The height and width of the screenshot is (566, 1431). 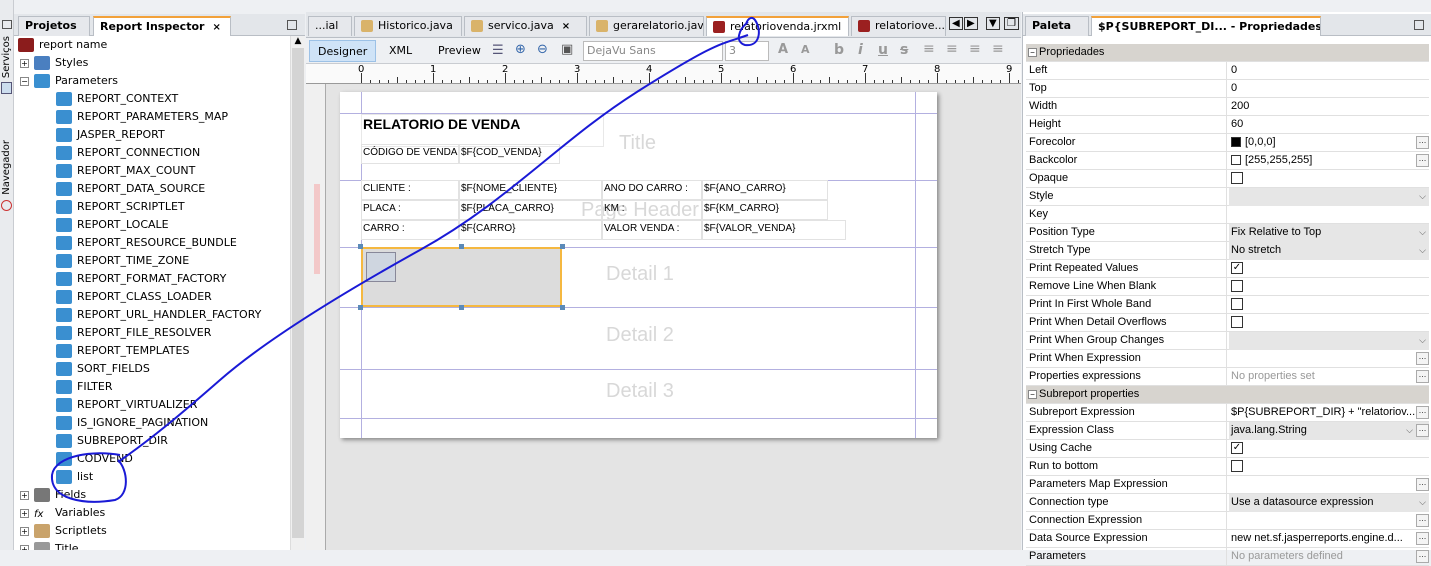 I want to click on database-icon: ☰, so click(x=498, y=50).